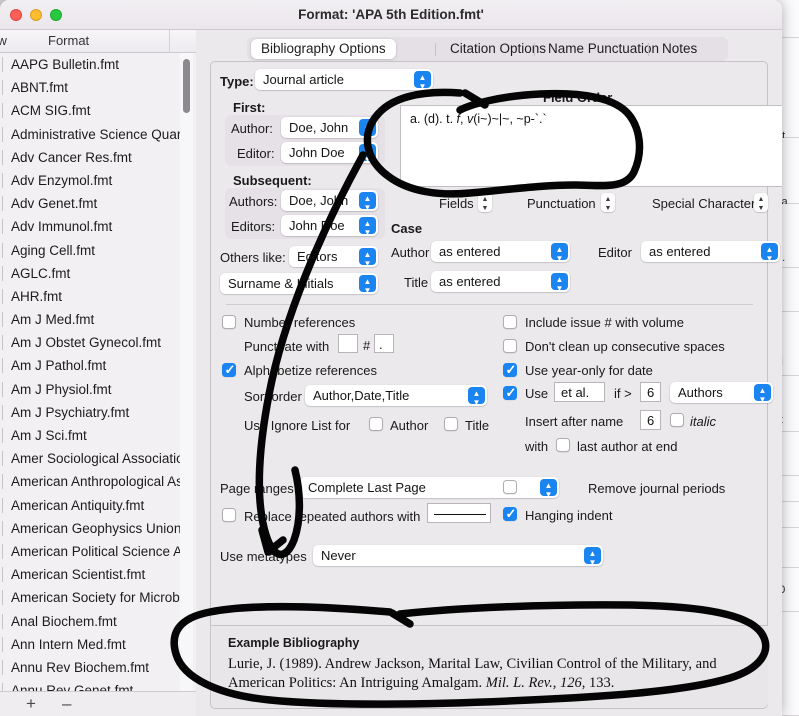 This screenshot has width=799, height=716. Describe the element at coordinates (433, 119) in the screenshot. I see `fo-part-1: a. (d). t.` at that location.